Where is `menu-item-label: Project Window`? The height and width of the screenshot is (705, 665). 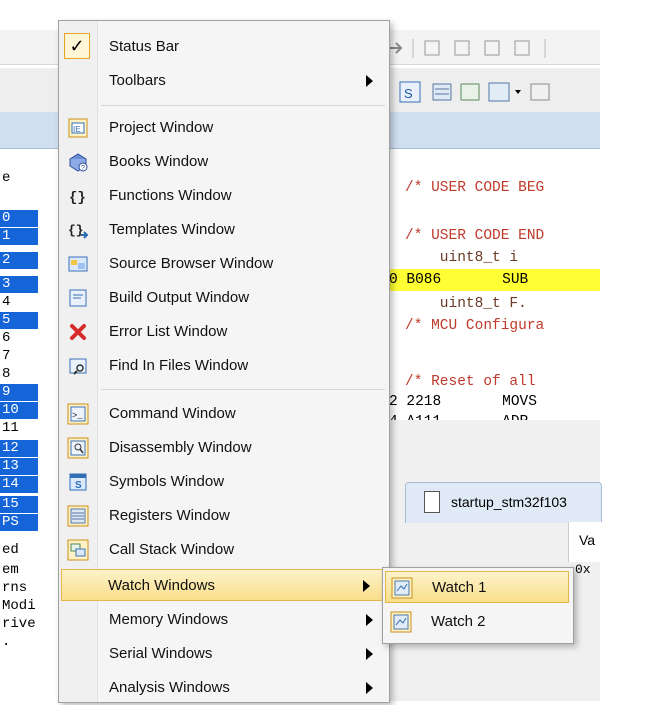 menu-item-label: Project Window is located at coordinates (161, 127).